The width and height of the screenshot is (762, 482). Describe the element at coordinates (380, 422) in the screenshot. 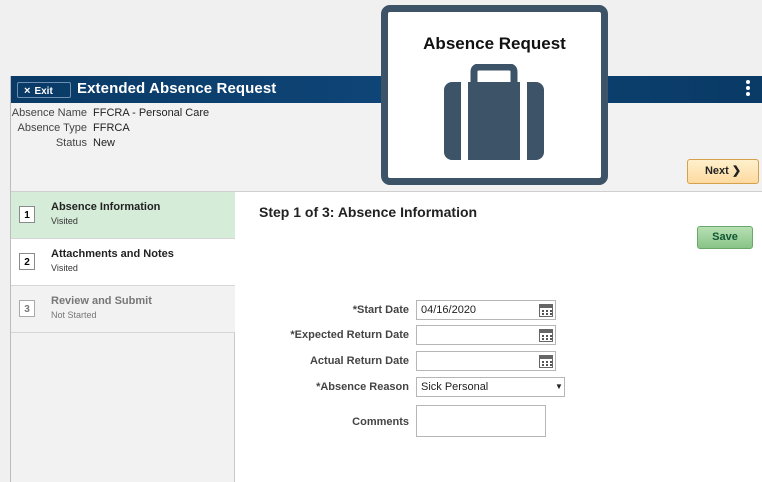

I see `comments-label: Comments` at that location.